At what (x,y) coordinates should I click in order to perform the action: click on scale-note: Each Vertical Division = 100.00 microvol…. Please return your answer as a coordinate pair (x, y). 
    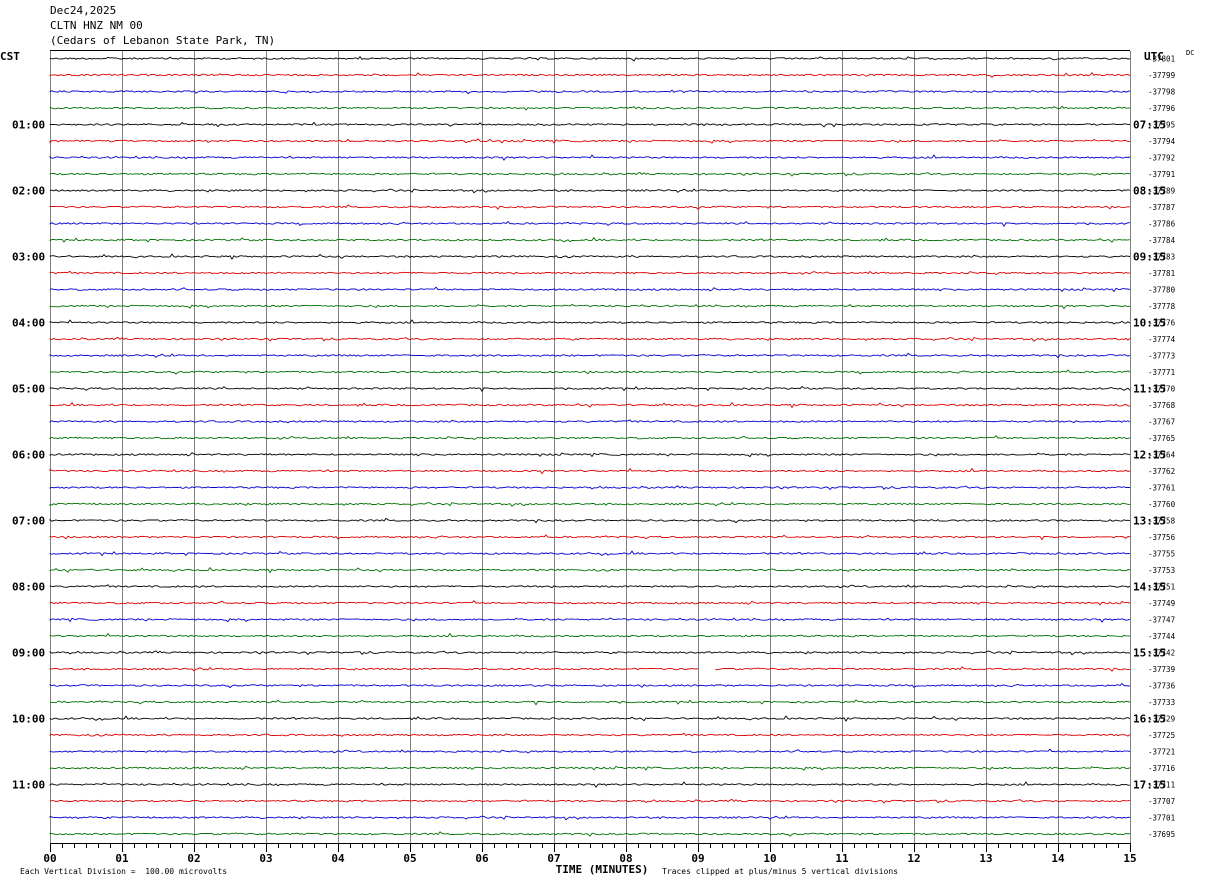
    Looking at the image, I should click on (124, 871).